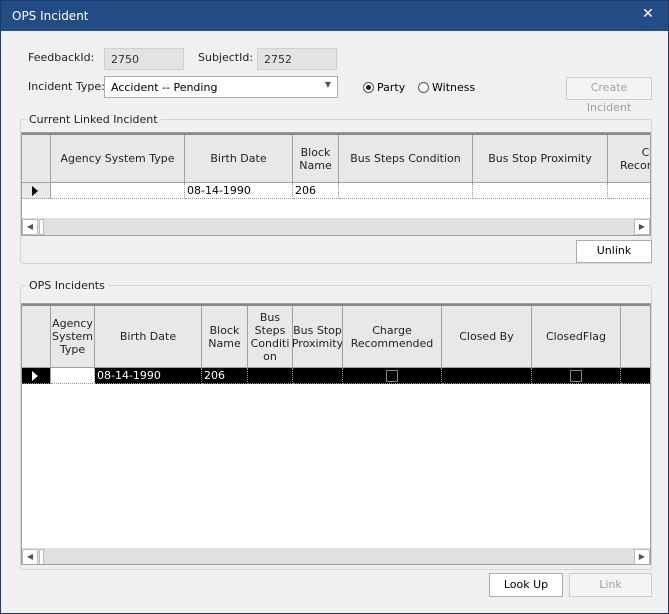 The height and width of the screenshot is (614, 669). I want to click on column-header: Bus Steps Conditi on, so click(270, 337).